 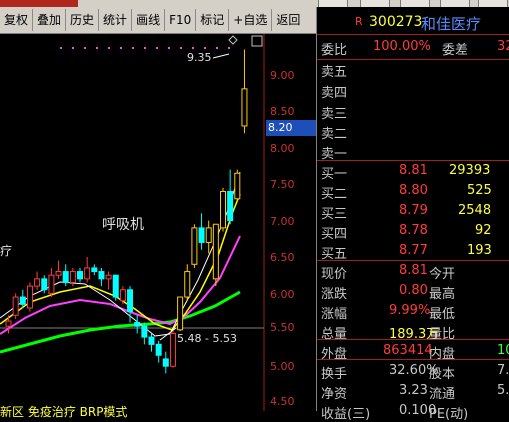 I want to click on buy-price: 8.77, so click(x=413, y=250).